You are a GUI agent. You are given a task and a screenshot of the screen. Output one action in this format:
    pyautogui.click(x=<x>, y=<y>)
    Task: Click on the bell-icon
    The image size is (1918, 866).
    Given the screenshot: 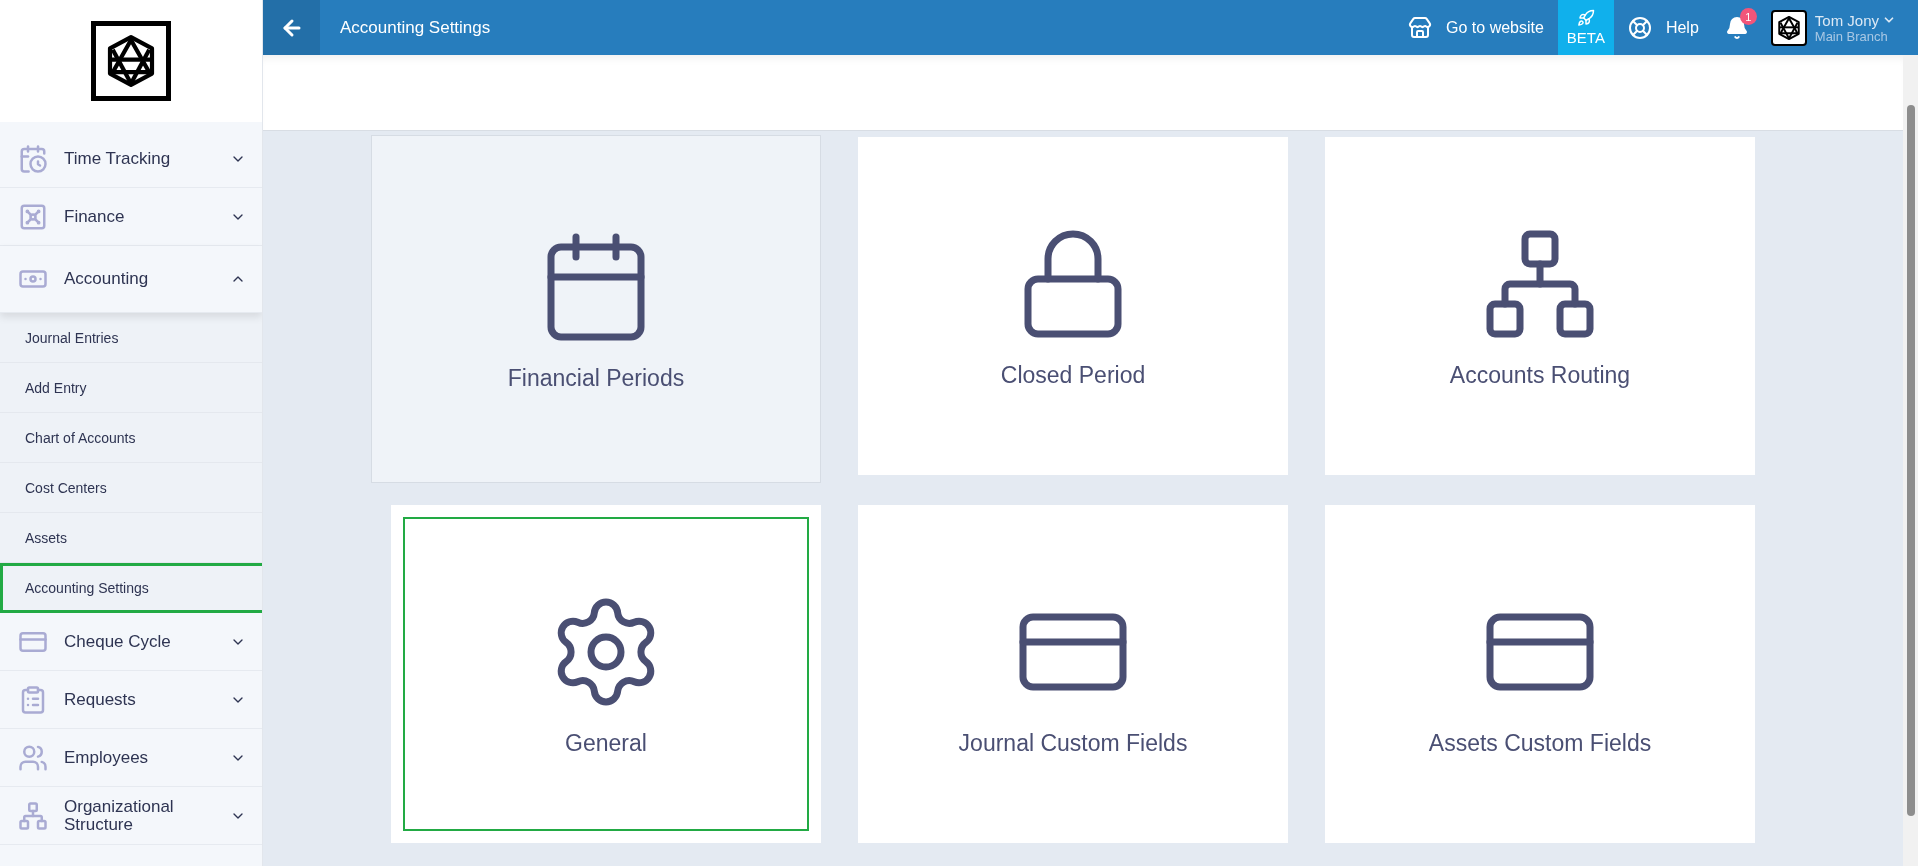 What is the action you would take?
    pyautogui.click(x=1736, y=27)
    